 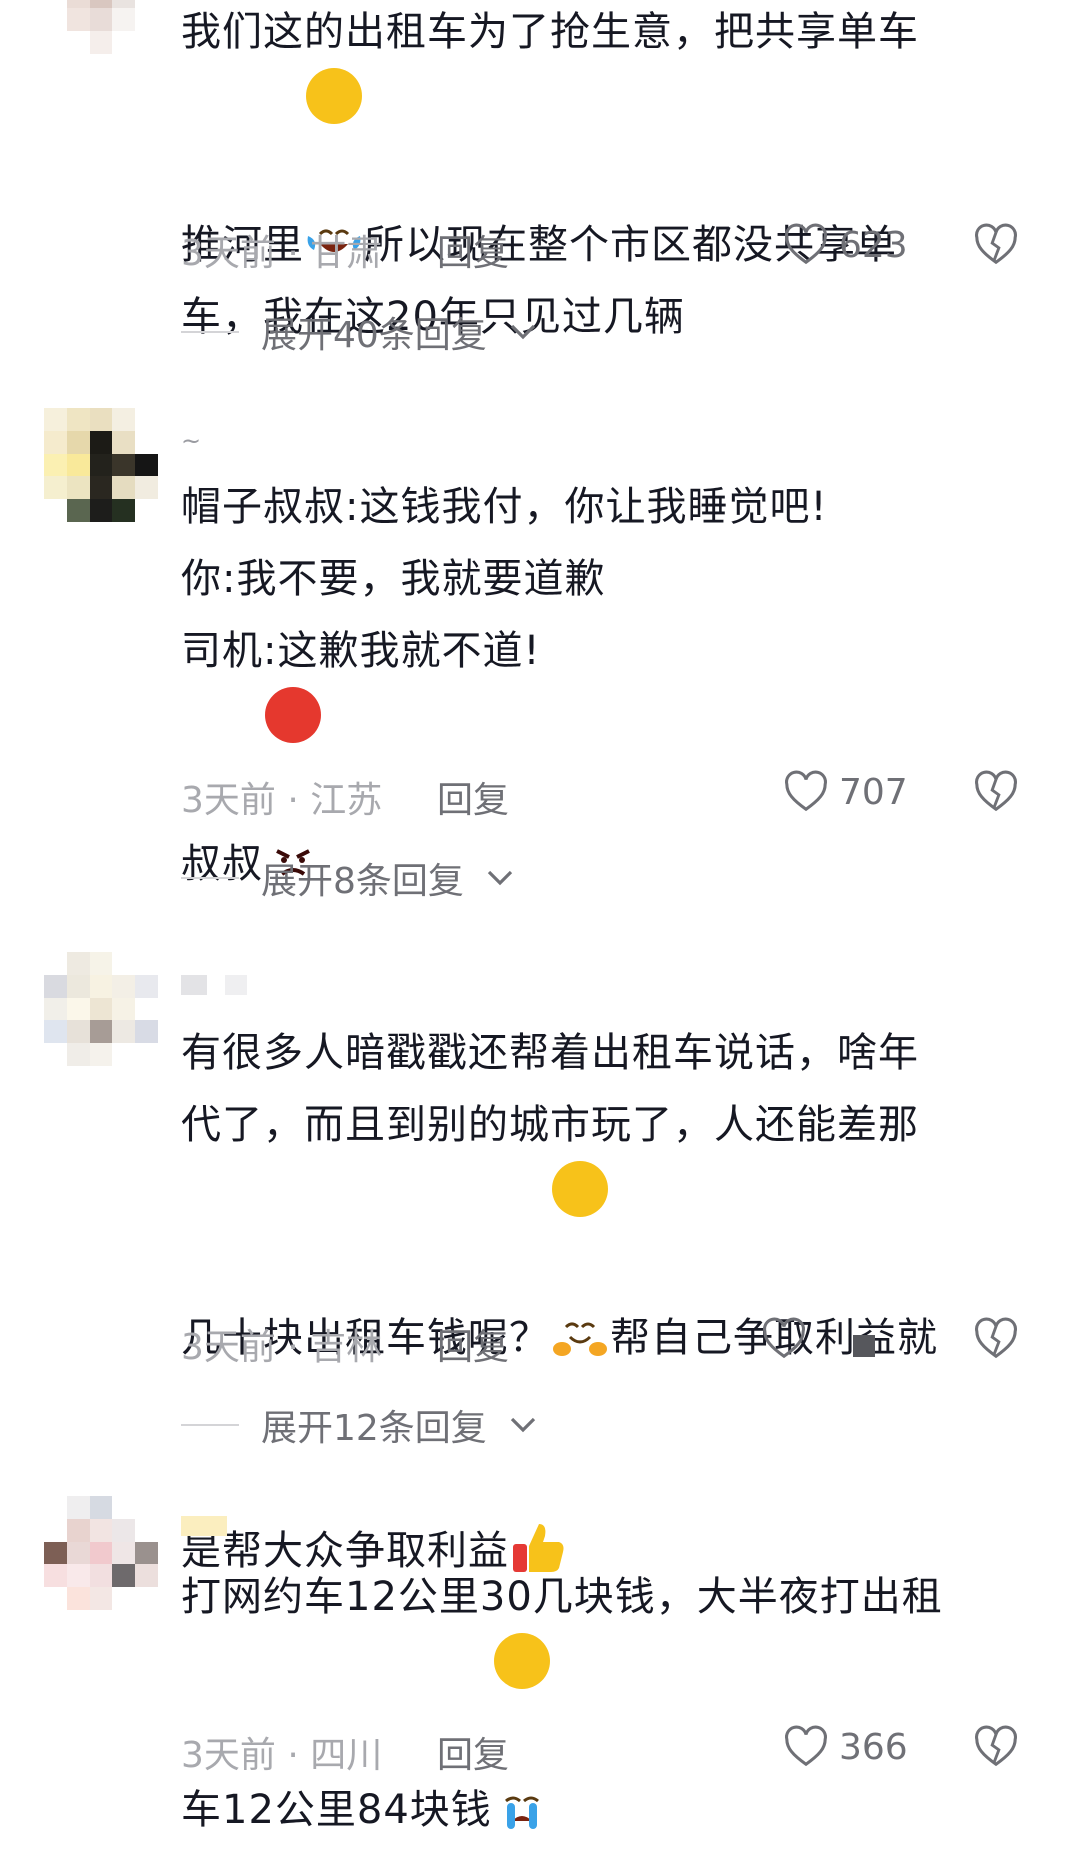 I want to click on smiling-hug-emoji, so click(x=580, y=1258).